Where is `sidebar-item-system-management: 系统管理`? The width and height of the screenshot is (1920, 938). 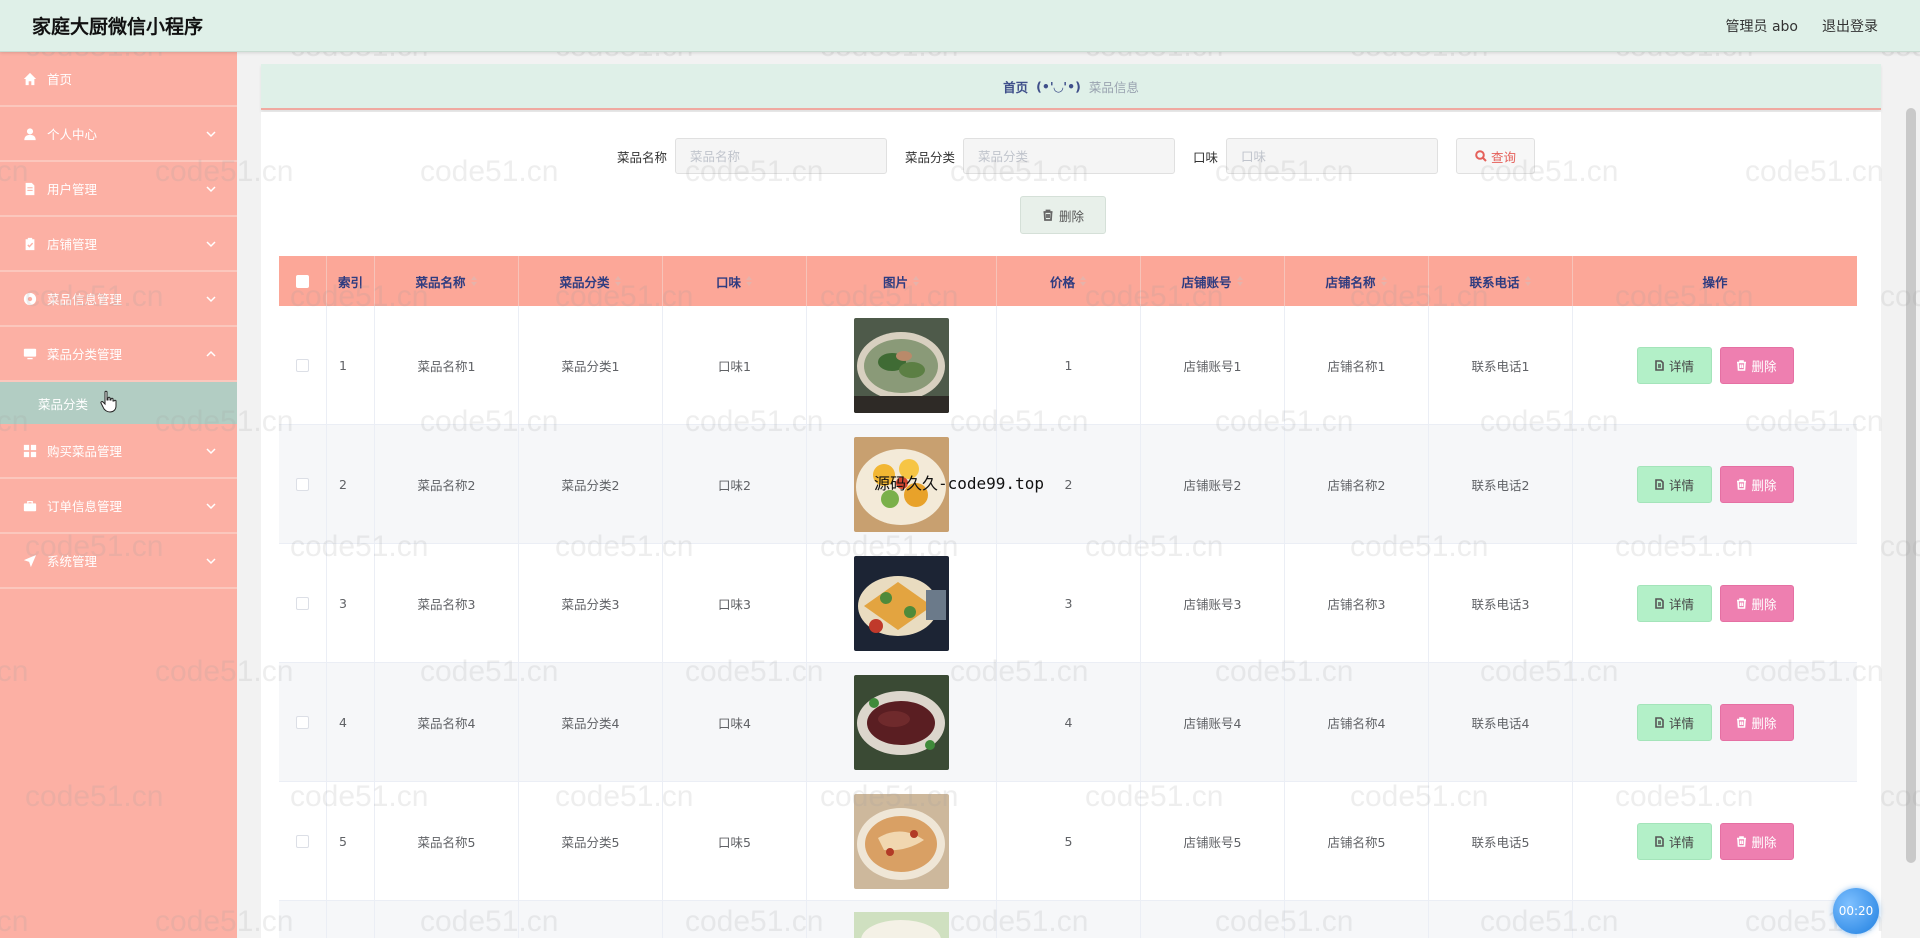 sidebar-item-system-management: 系统管理 is located at coordinates (118, 561).